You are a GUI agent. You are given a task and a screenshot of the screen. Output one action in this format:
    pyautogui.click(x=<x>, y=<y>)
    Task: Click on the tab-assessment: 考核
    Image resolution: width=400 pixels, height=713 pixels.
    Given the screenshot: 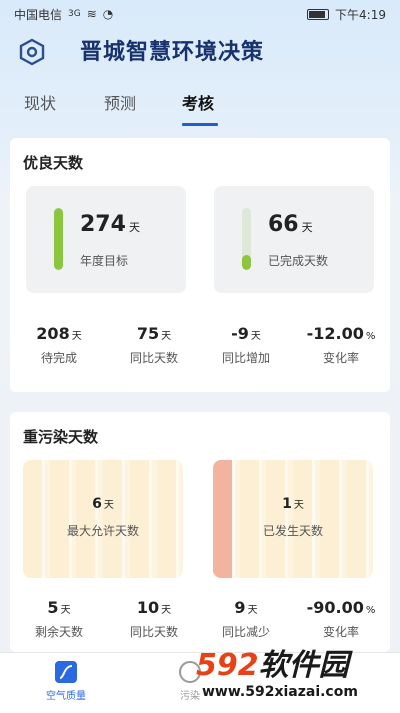 What is the action you would take?
    pyautogui.click(x=198, y=102)
    